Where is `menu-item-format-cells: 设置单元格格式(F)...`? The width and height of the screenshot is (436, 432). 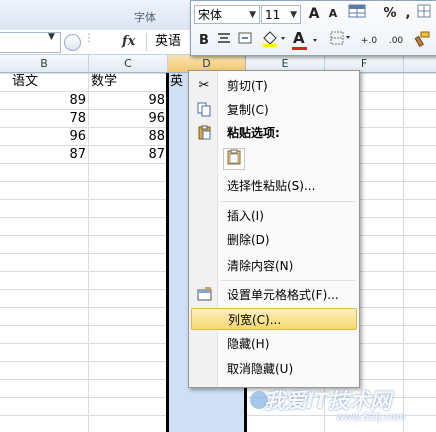
menu-item-format-cells: 设置单元格格式(F)... is located at coordinates (274, 295).